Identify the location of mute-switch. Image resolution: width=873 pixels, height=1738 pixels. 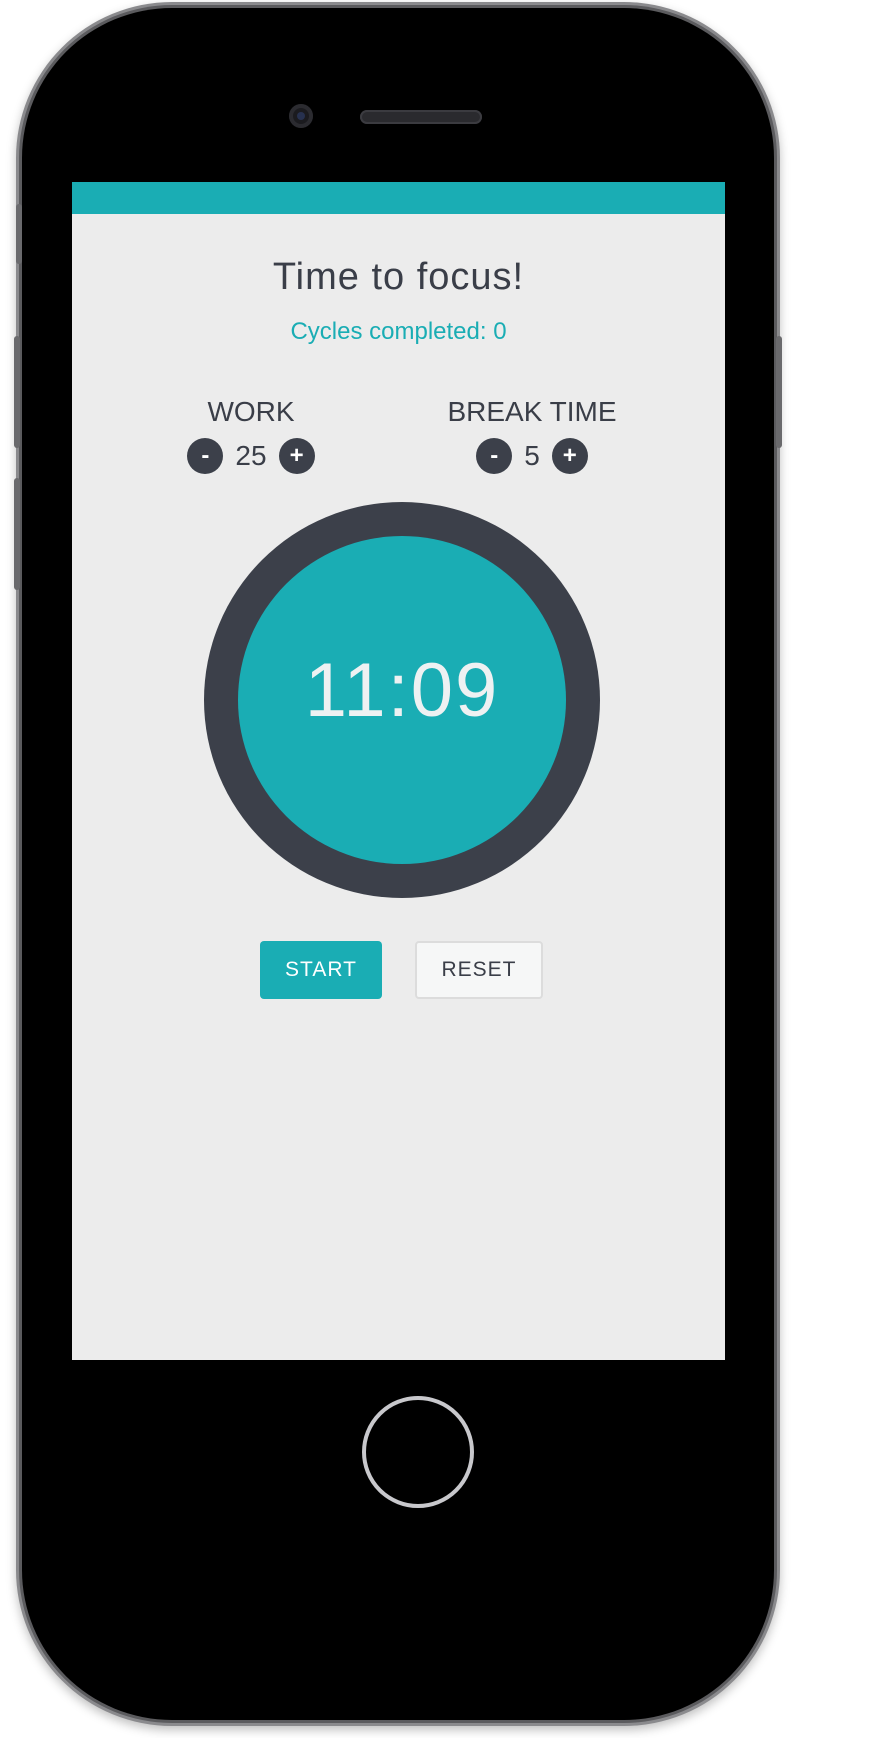
(19, 234).